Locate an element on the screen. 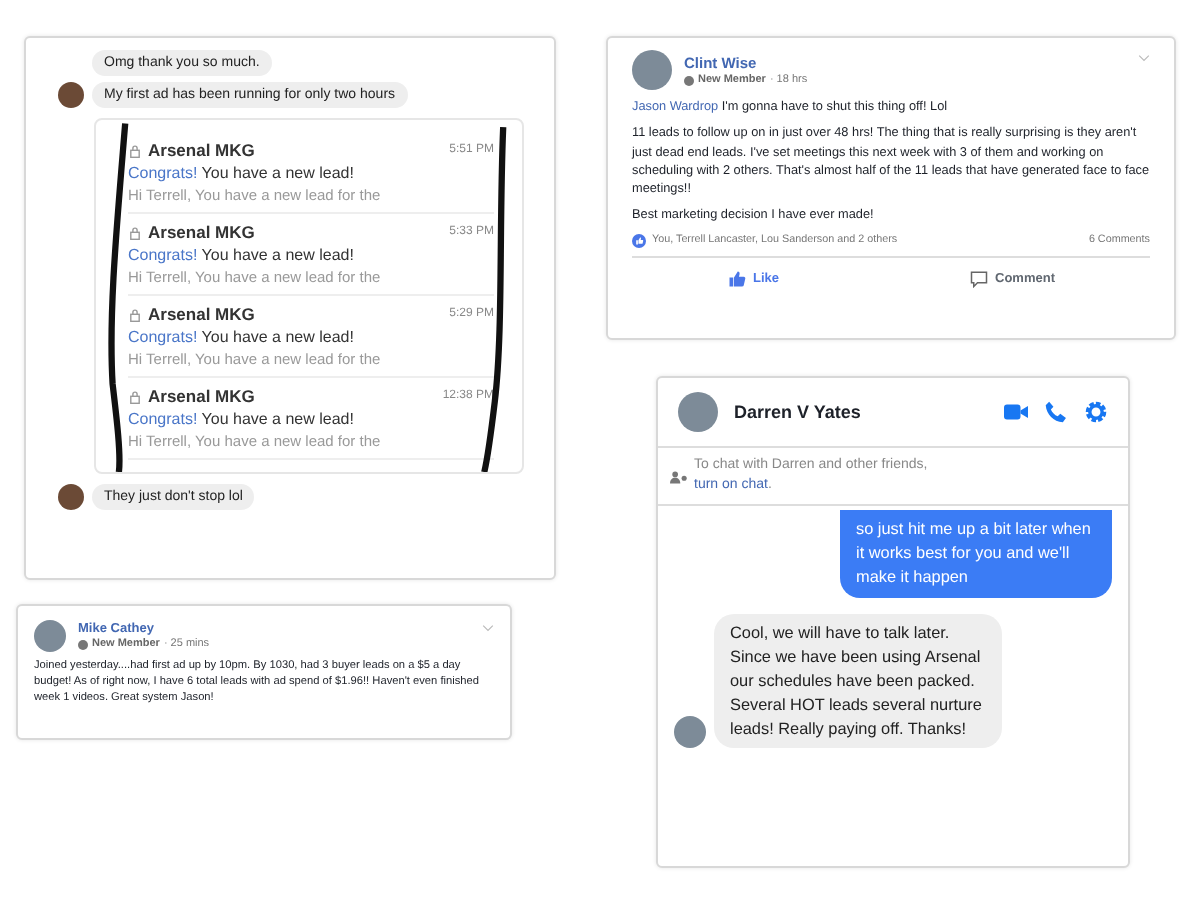 This screenshot has width=1200, height=900. people-icon is located at coordinates (679, 476).